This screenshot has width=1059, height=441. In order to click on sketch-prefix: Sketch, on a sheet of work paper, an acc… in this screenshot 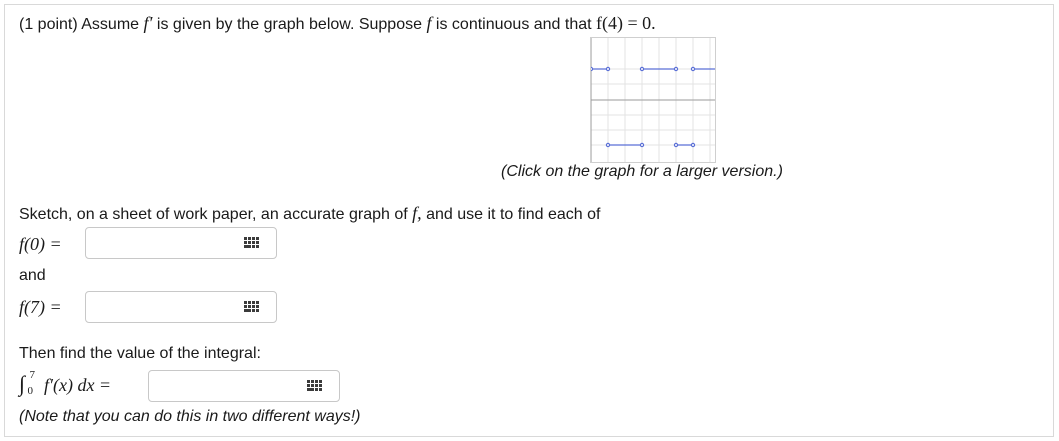, I will do `click(213, 214)`.